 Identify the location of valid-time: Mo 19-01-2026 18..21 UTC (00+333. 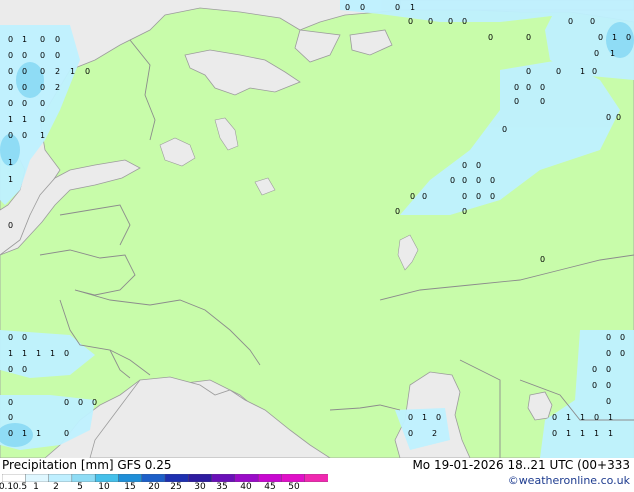
(521, 465).